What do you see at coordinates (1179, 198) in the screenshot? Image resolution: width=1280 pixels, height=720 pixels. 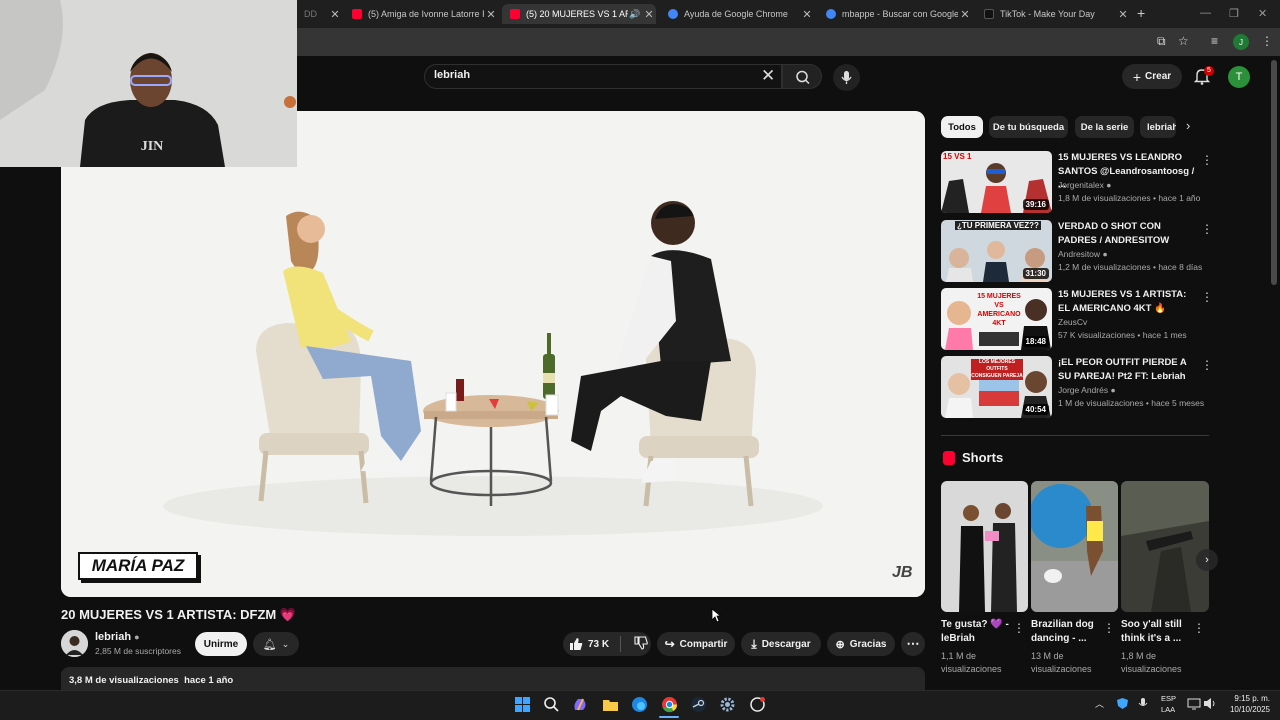 I see `rec-age: hace 1 año` at bounding box center [1179, 198].